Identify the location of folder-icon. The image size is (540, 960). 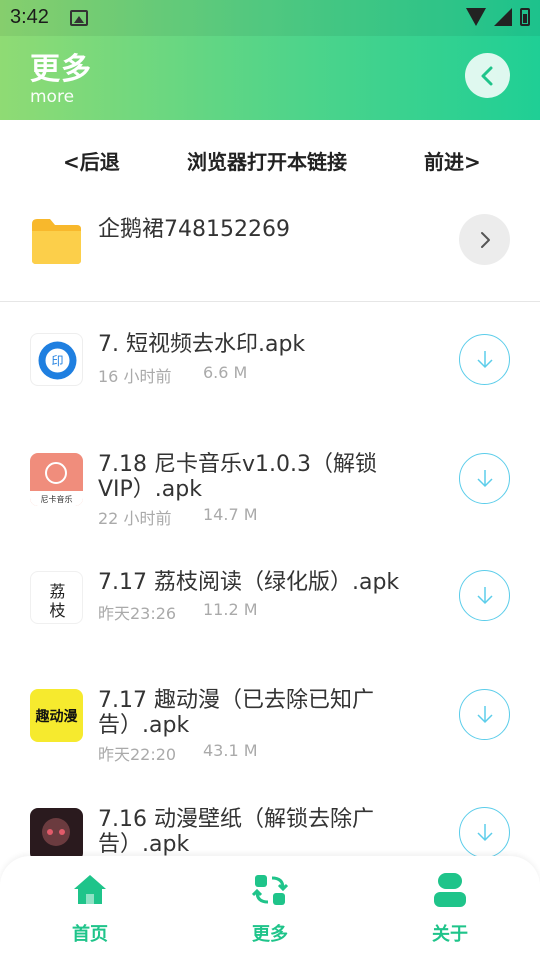
(56, 241).